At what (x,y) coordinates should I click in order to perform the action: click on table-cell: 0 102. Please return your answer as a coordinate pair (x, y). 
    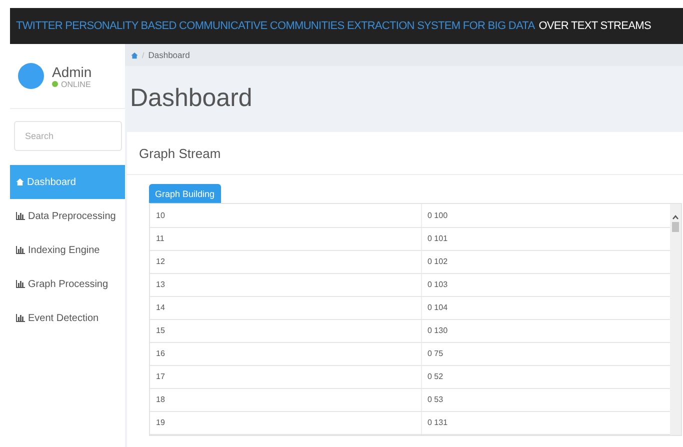
    Looking at the image, I should click on (545, 261).